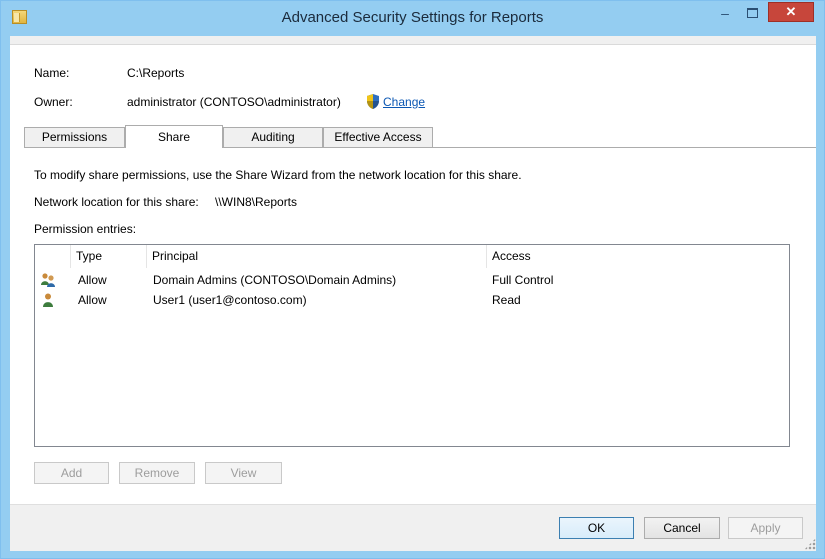 The height and width of the screenshot is (559, 825). What do you see at coordinates (53, 256) in the screenshot?
I see `column-header-icon` at bounding box center [53, 256].